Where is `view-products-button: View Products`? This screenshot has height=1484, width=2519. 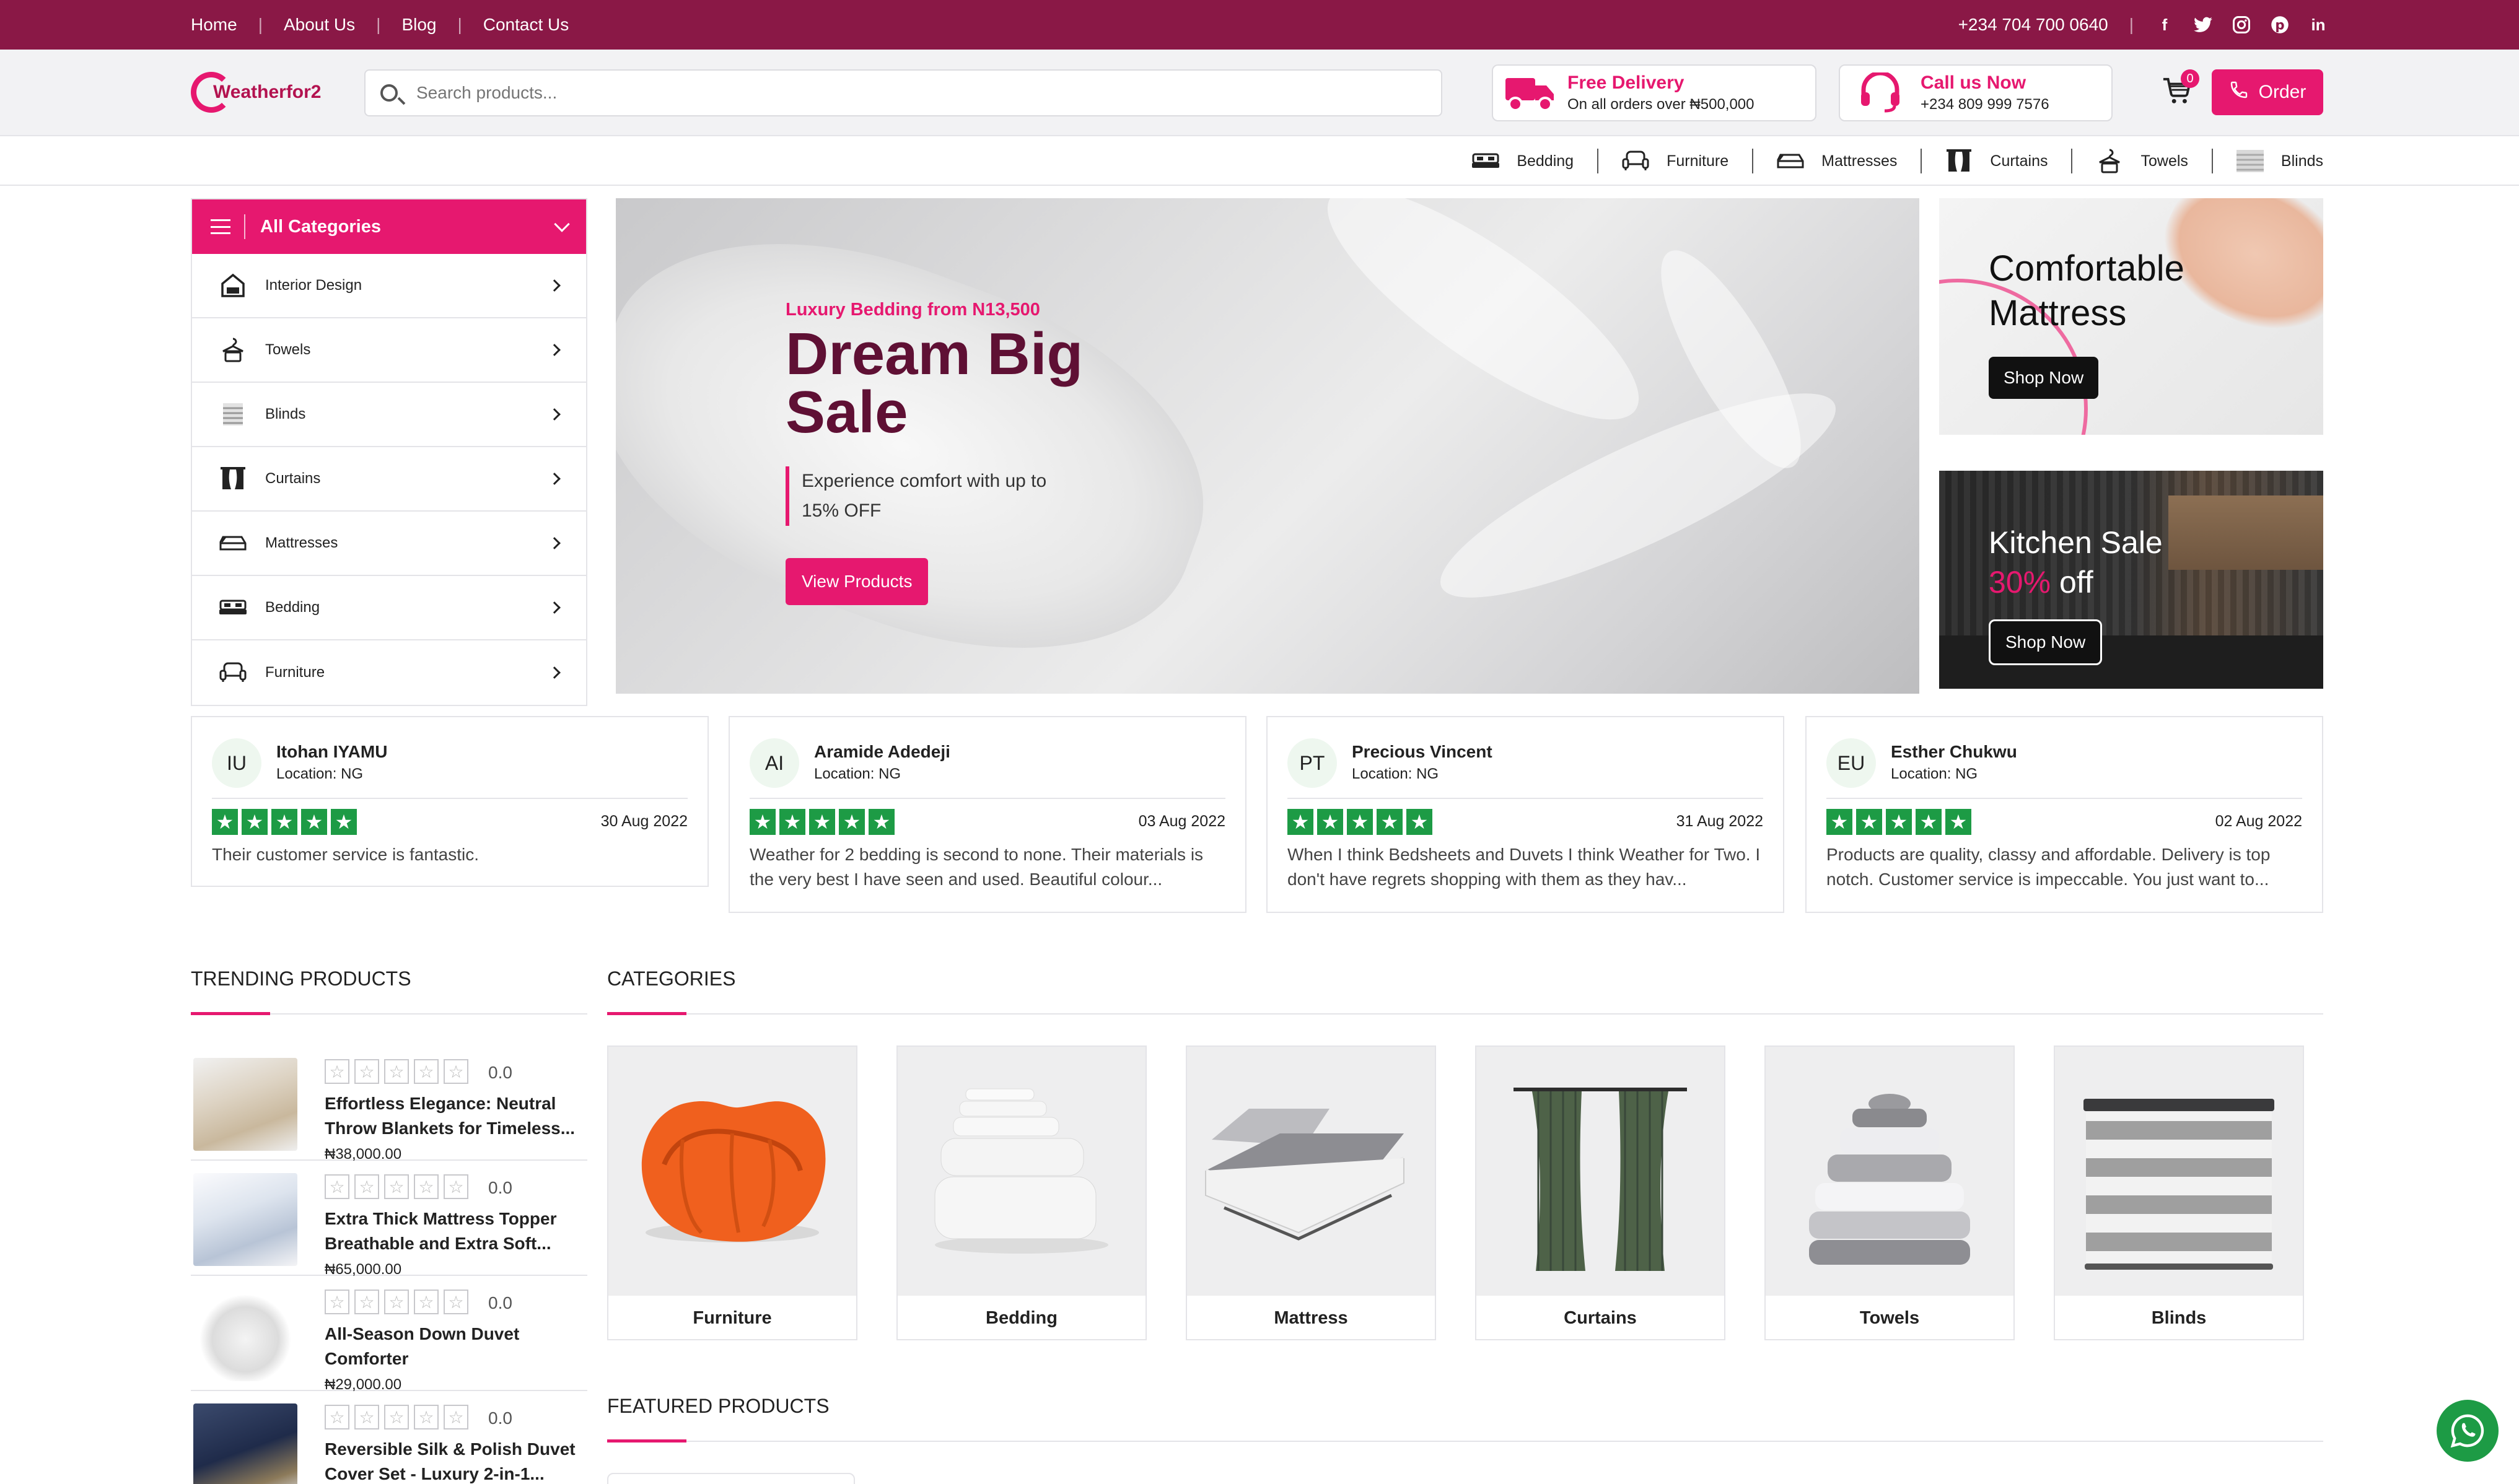 view-products-button: View Products is located at coordinates (857, 581).